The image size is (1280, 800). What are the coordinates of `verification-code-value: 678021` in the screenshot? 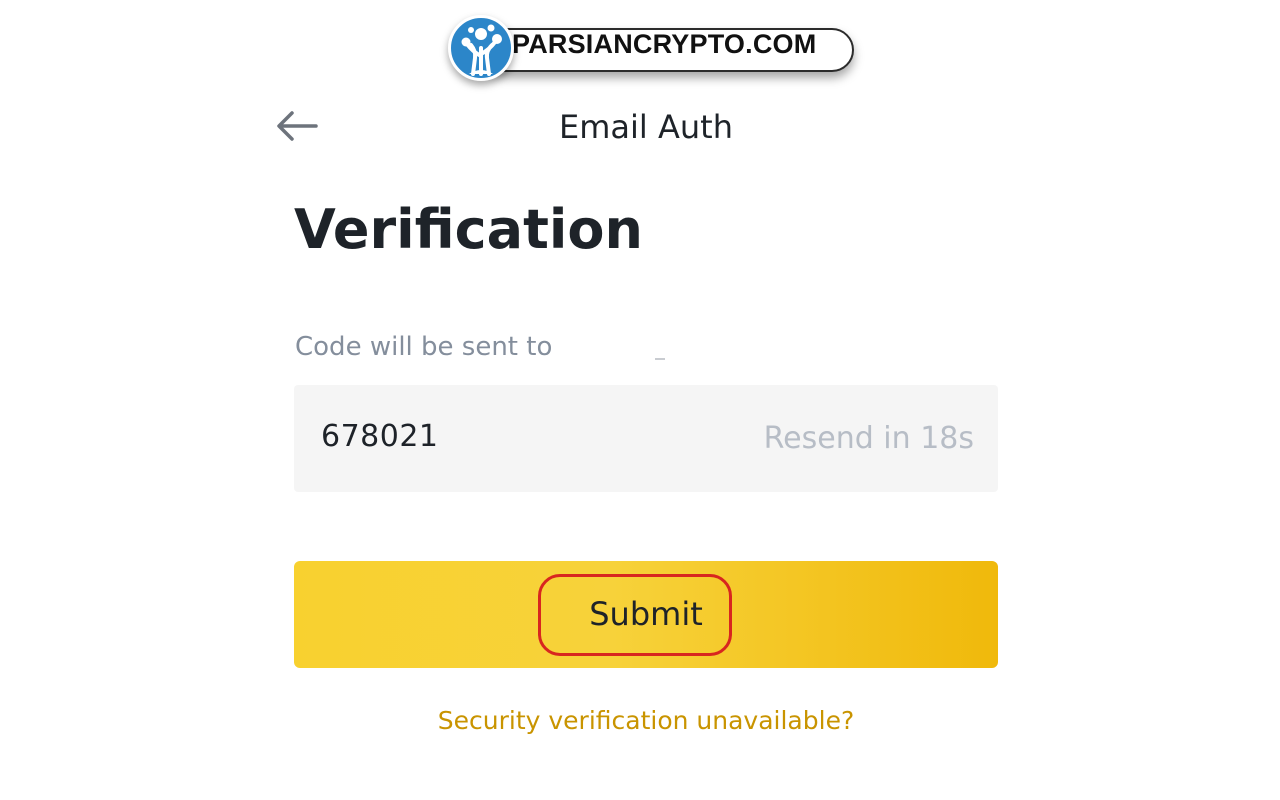 It's located at (380, 436).